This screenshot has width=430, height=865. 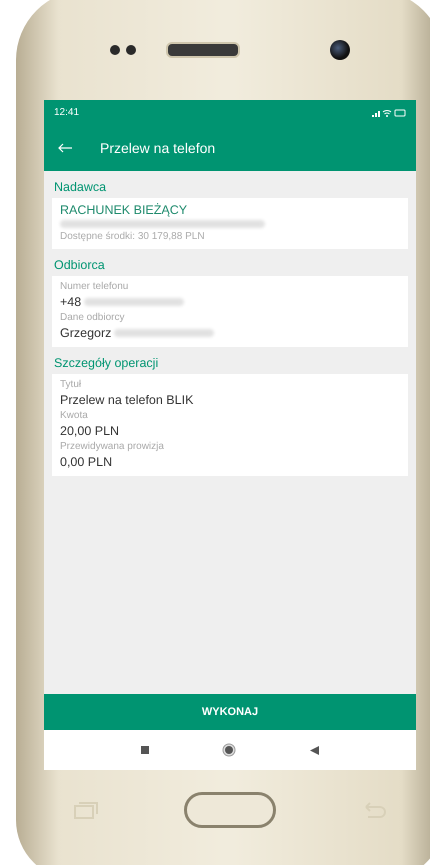 I want to click on screen-title: Przelew na telefon, so click(x=158, y=148).